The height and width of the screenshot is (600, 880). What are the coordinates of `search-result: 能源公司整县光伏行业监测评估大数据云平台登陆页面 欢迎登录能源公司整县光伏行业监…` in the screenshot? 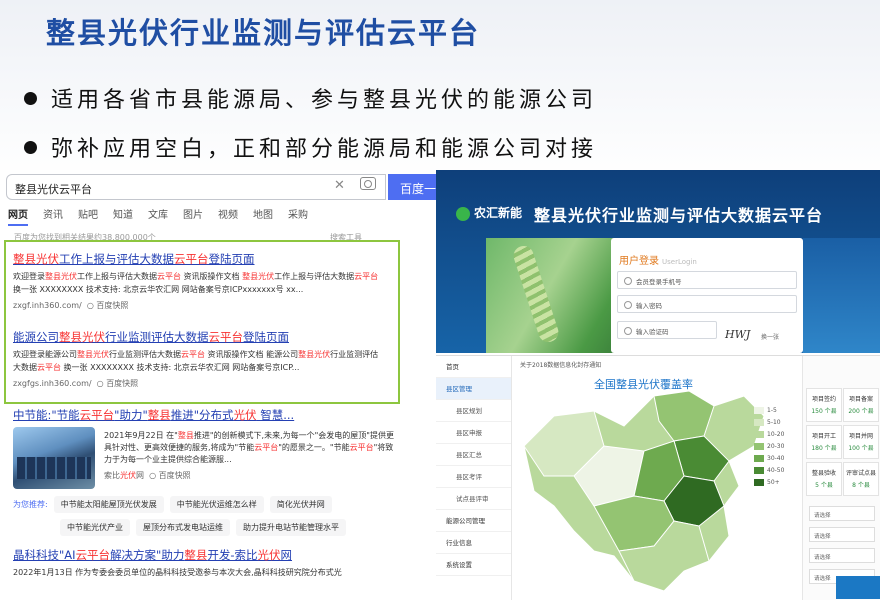 It's located at (198, 359).